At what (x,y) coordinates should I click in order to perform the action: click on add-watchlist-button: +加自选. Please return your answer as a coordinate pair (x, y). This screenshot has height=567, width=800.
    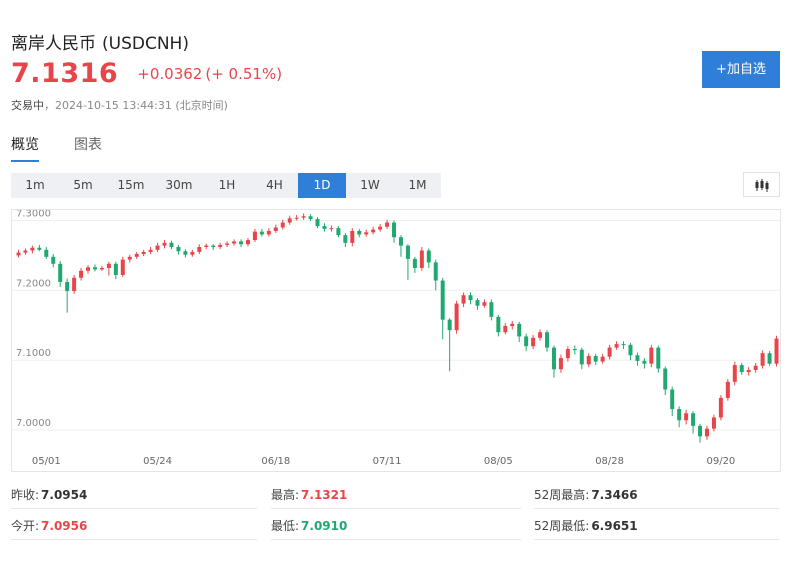
    Looking at the image, I should click on (741, 69).